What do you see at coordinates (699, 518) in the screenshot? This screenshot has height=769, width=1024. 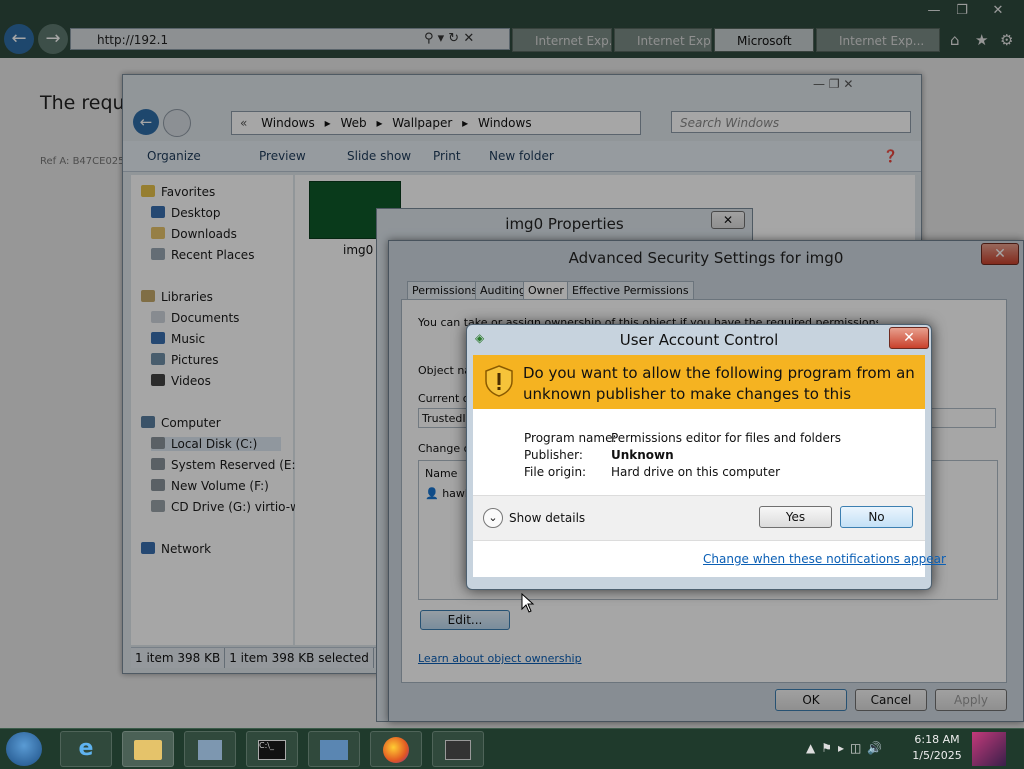 I see `uac-details-bar: ⌄ Show details Yes No` at bounding box center [699, 518].